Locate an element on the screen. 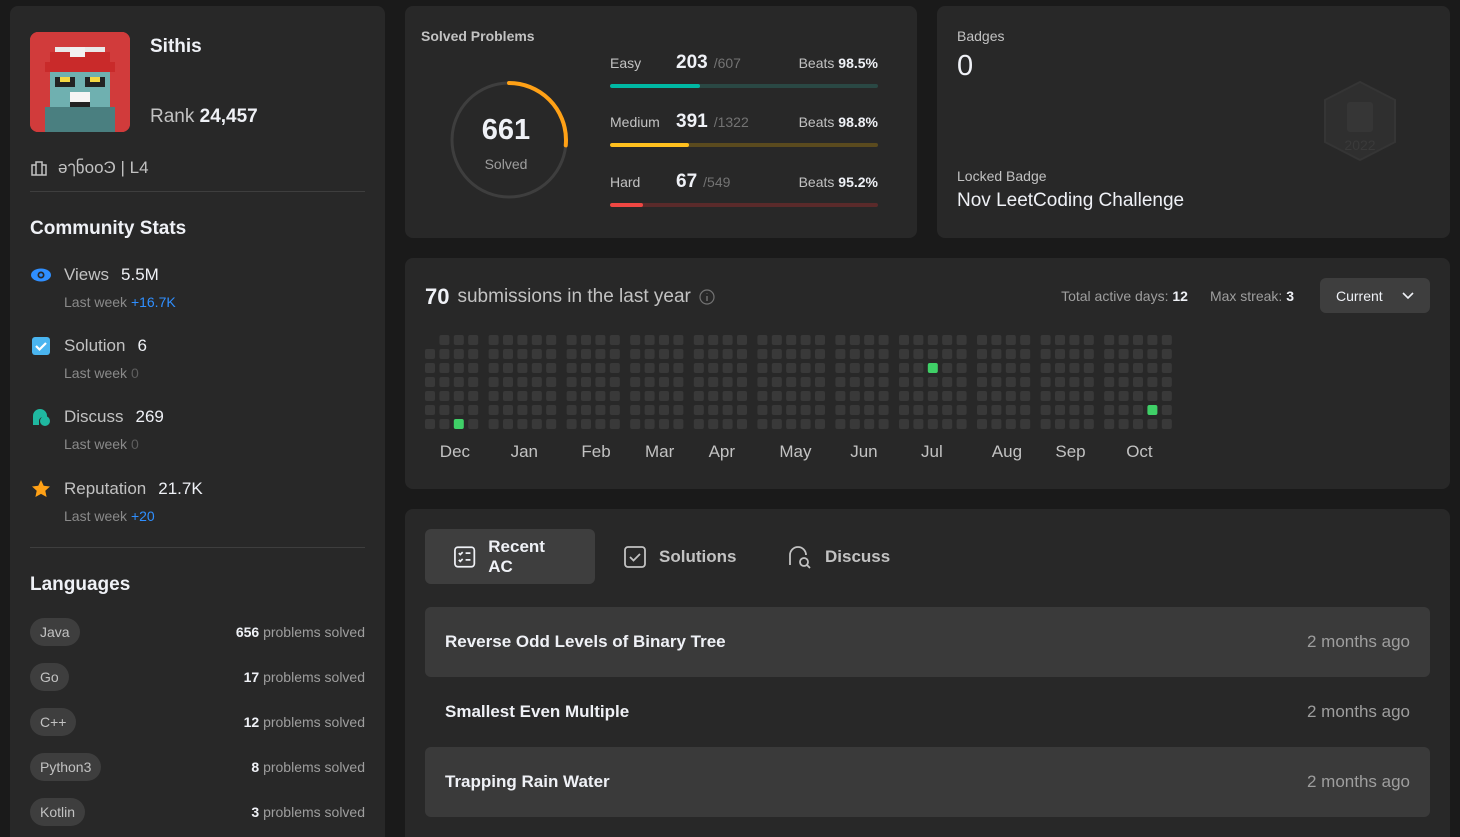 The width and height of the screenshot is (1460, 837). recent-ac-row: Smallest Even Multiple 2 months ago is located at coordinates (927, 712).